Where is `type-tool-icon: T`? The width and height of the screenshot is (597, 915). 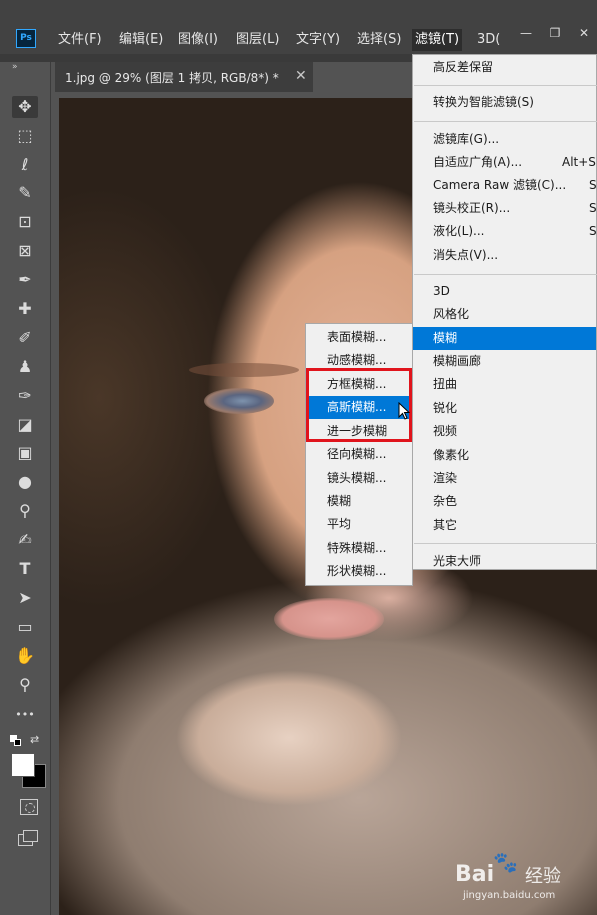
type-tool-icon: T is located at coordinates (25, 569).